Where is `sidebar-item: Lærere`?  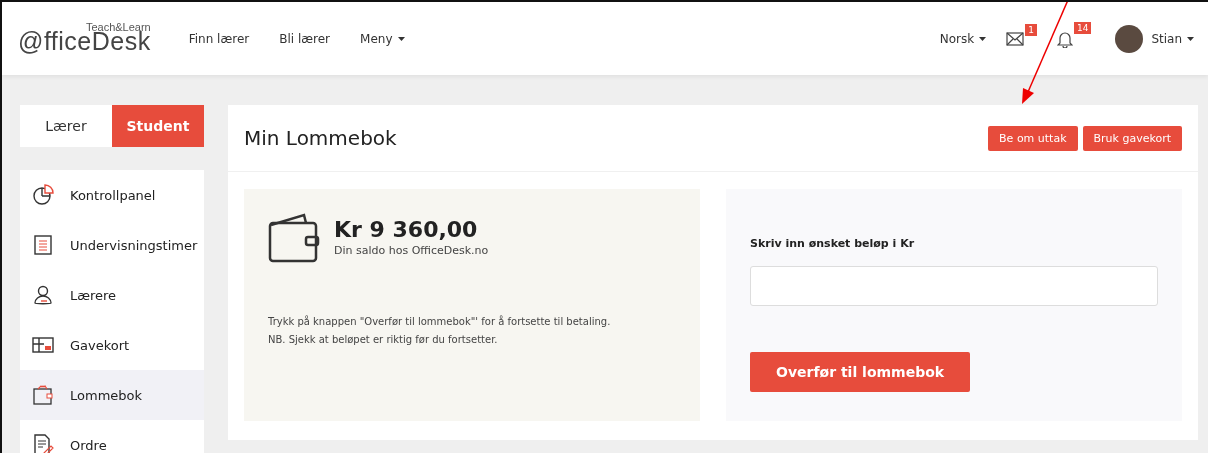
sidebar-item: Lærere is located at coordinates (112, 295).